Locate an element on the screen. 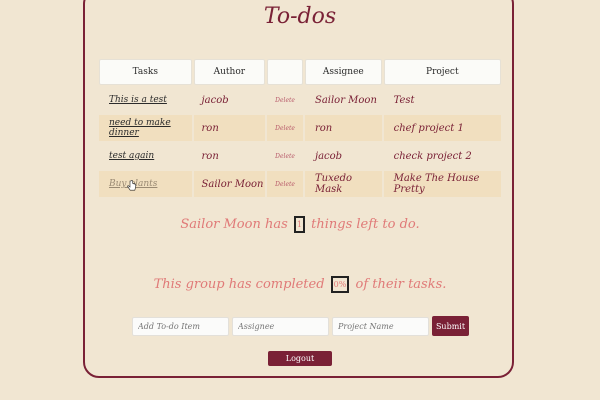 This screenshot has height=400, width=600. task-cell: test again is located at coordinates (145, 156).